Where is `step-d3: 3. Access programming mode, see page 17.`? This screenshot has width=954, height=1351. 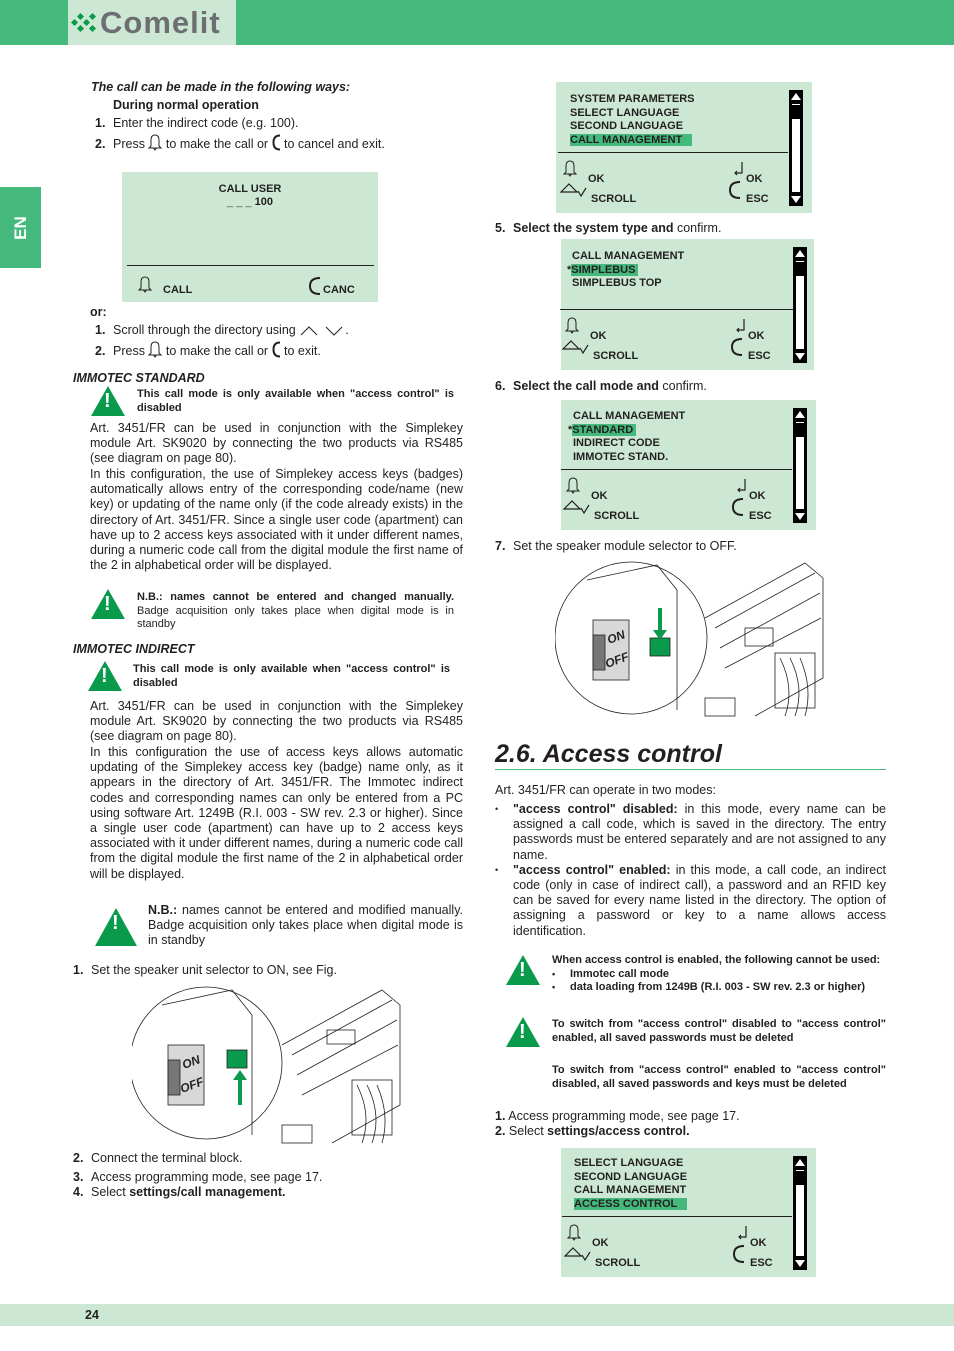
step-d3: 3. Access programming mode, see page 17. is located at coordinates (197, 1177).